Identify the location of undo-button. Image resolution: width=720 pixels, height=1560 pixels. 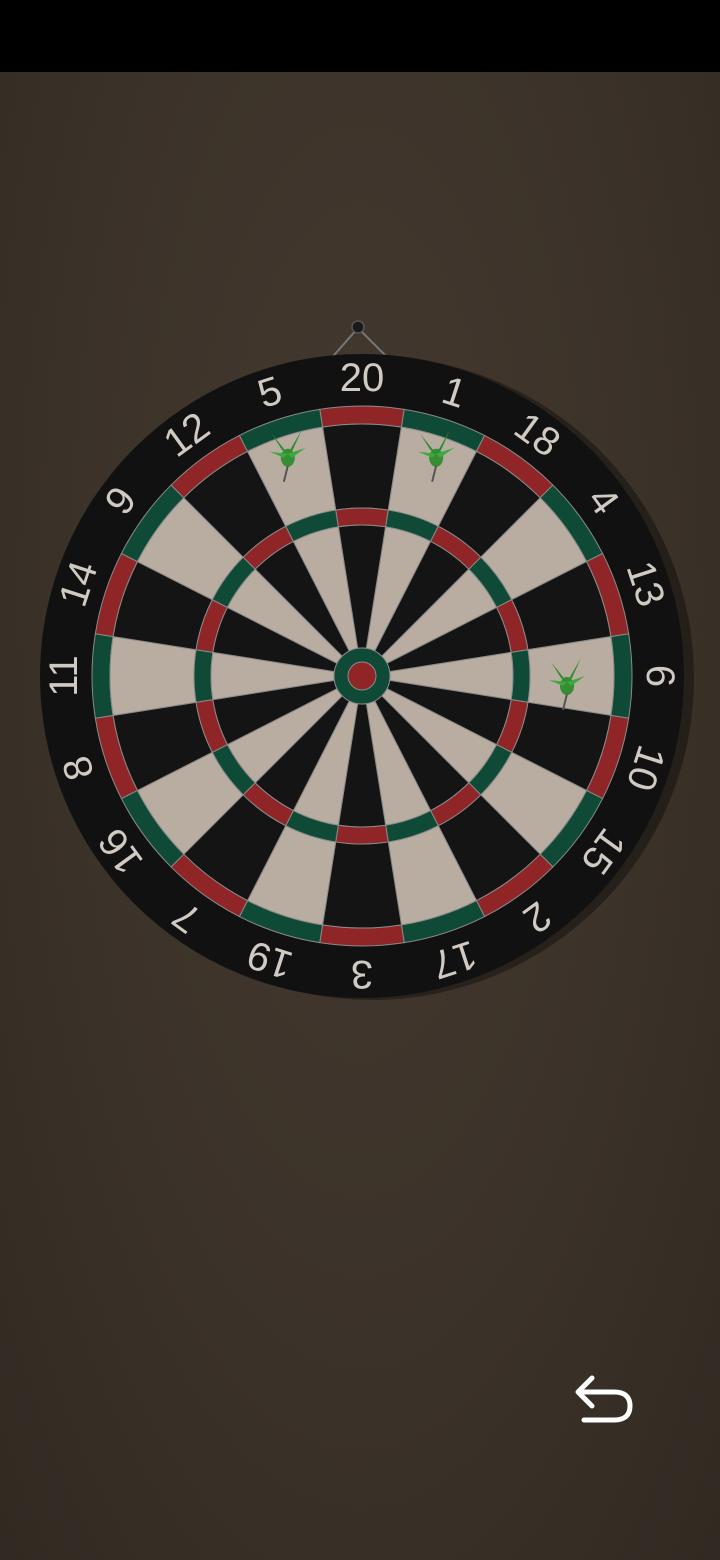
(605, 1400).